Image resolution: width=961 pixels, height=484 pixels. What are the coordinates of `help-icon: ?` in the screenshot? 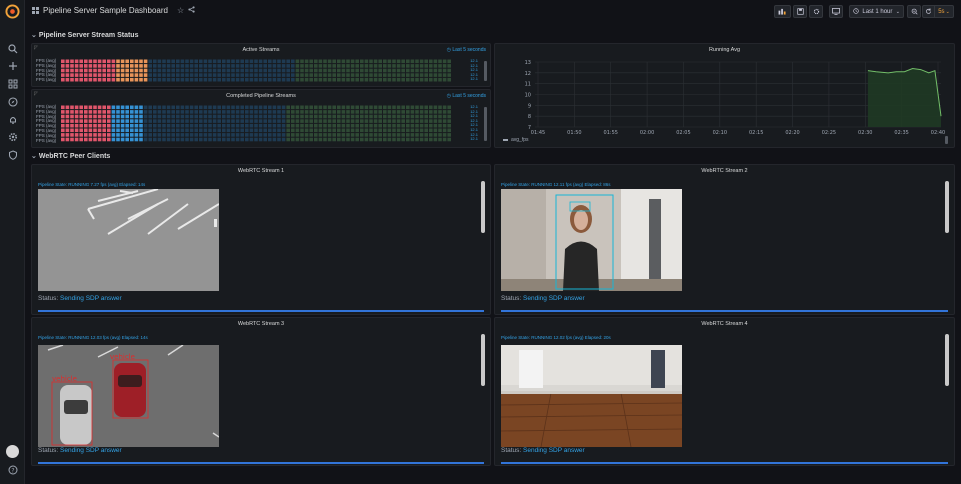 It's located at (12, 469).